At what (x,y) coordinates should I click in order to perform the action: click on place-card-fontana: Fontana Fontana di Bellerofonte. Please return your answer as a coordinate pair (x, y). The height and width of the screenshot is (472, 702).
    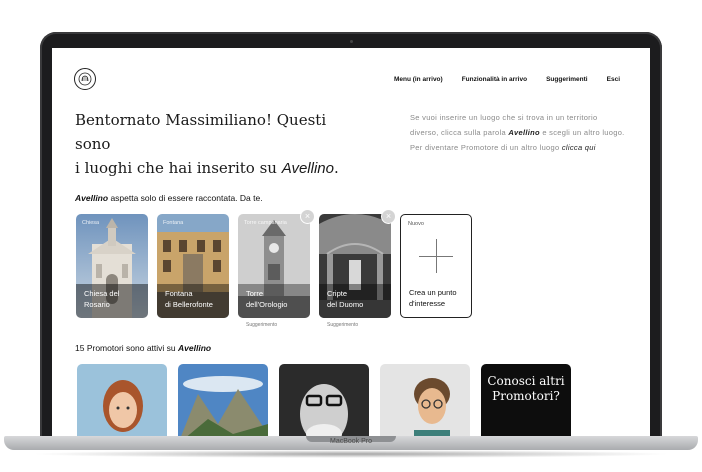
    Looking at the image, I should click on (193, 266).